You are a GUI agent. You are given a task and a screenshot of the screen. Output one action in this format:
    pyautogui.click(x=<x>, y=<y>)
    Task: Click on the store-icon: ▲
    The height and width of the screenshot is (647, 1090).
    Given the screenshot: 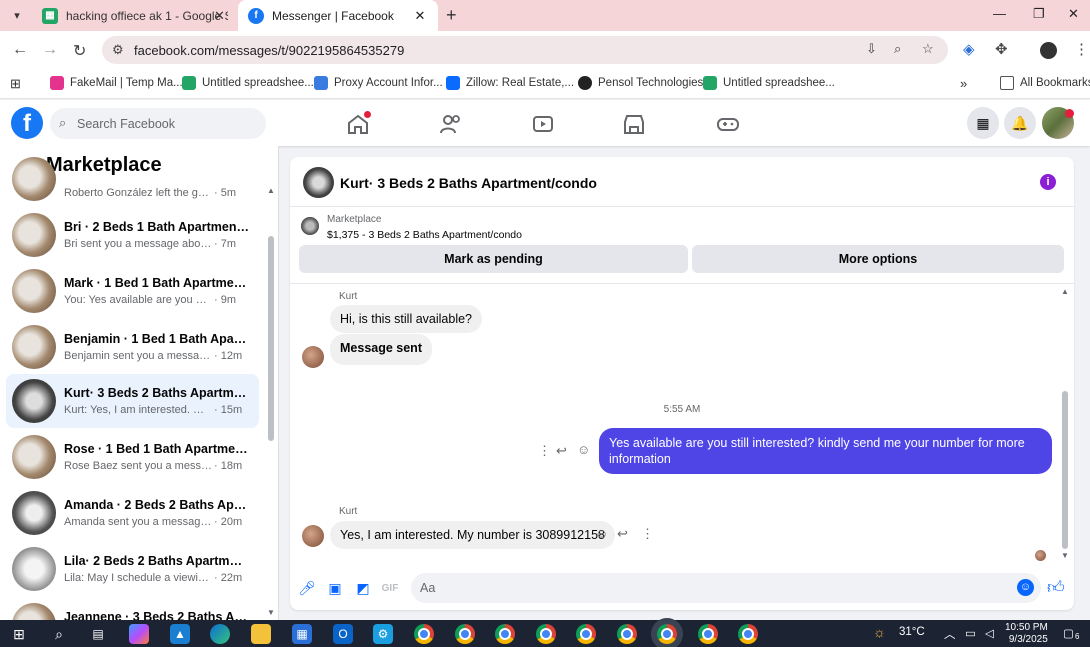 What is the action you would take?
    pyautogui.click(x=180, y=634)
    